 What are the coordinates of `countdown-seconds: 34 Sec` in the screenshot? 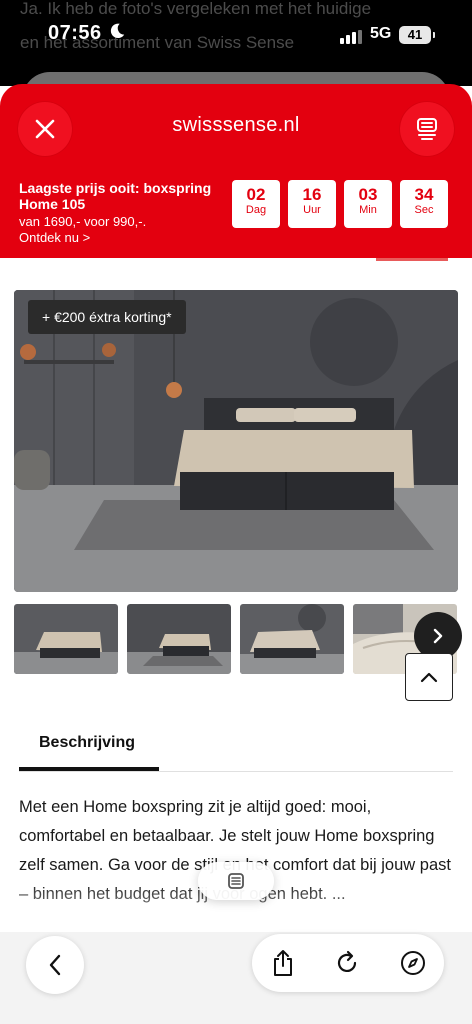 It's located at (424, 204).